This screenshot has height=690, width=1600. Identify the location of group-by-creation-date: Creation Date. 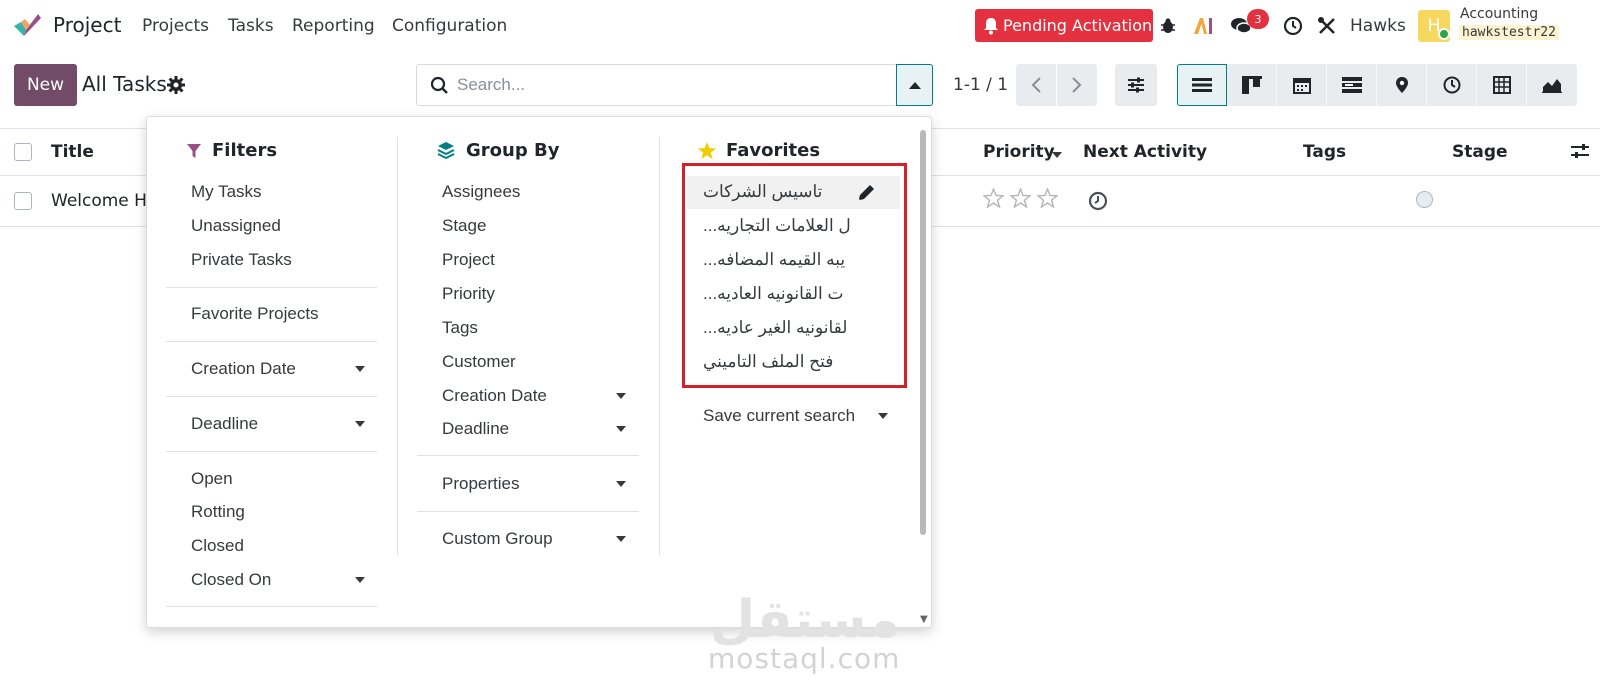
(494, 396).